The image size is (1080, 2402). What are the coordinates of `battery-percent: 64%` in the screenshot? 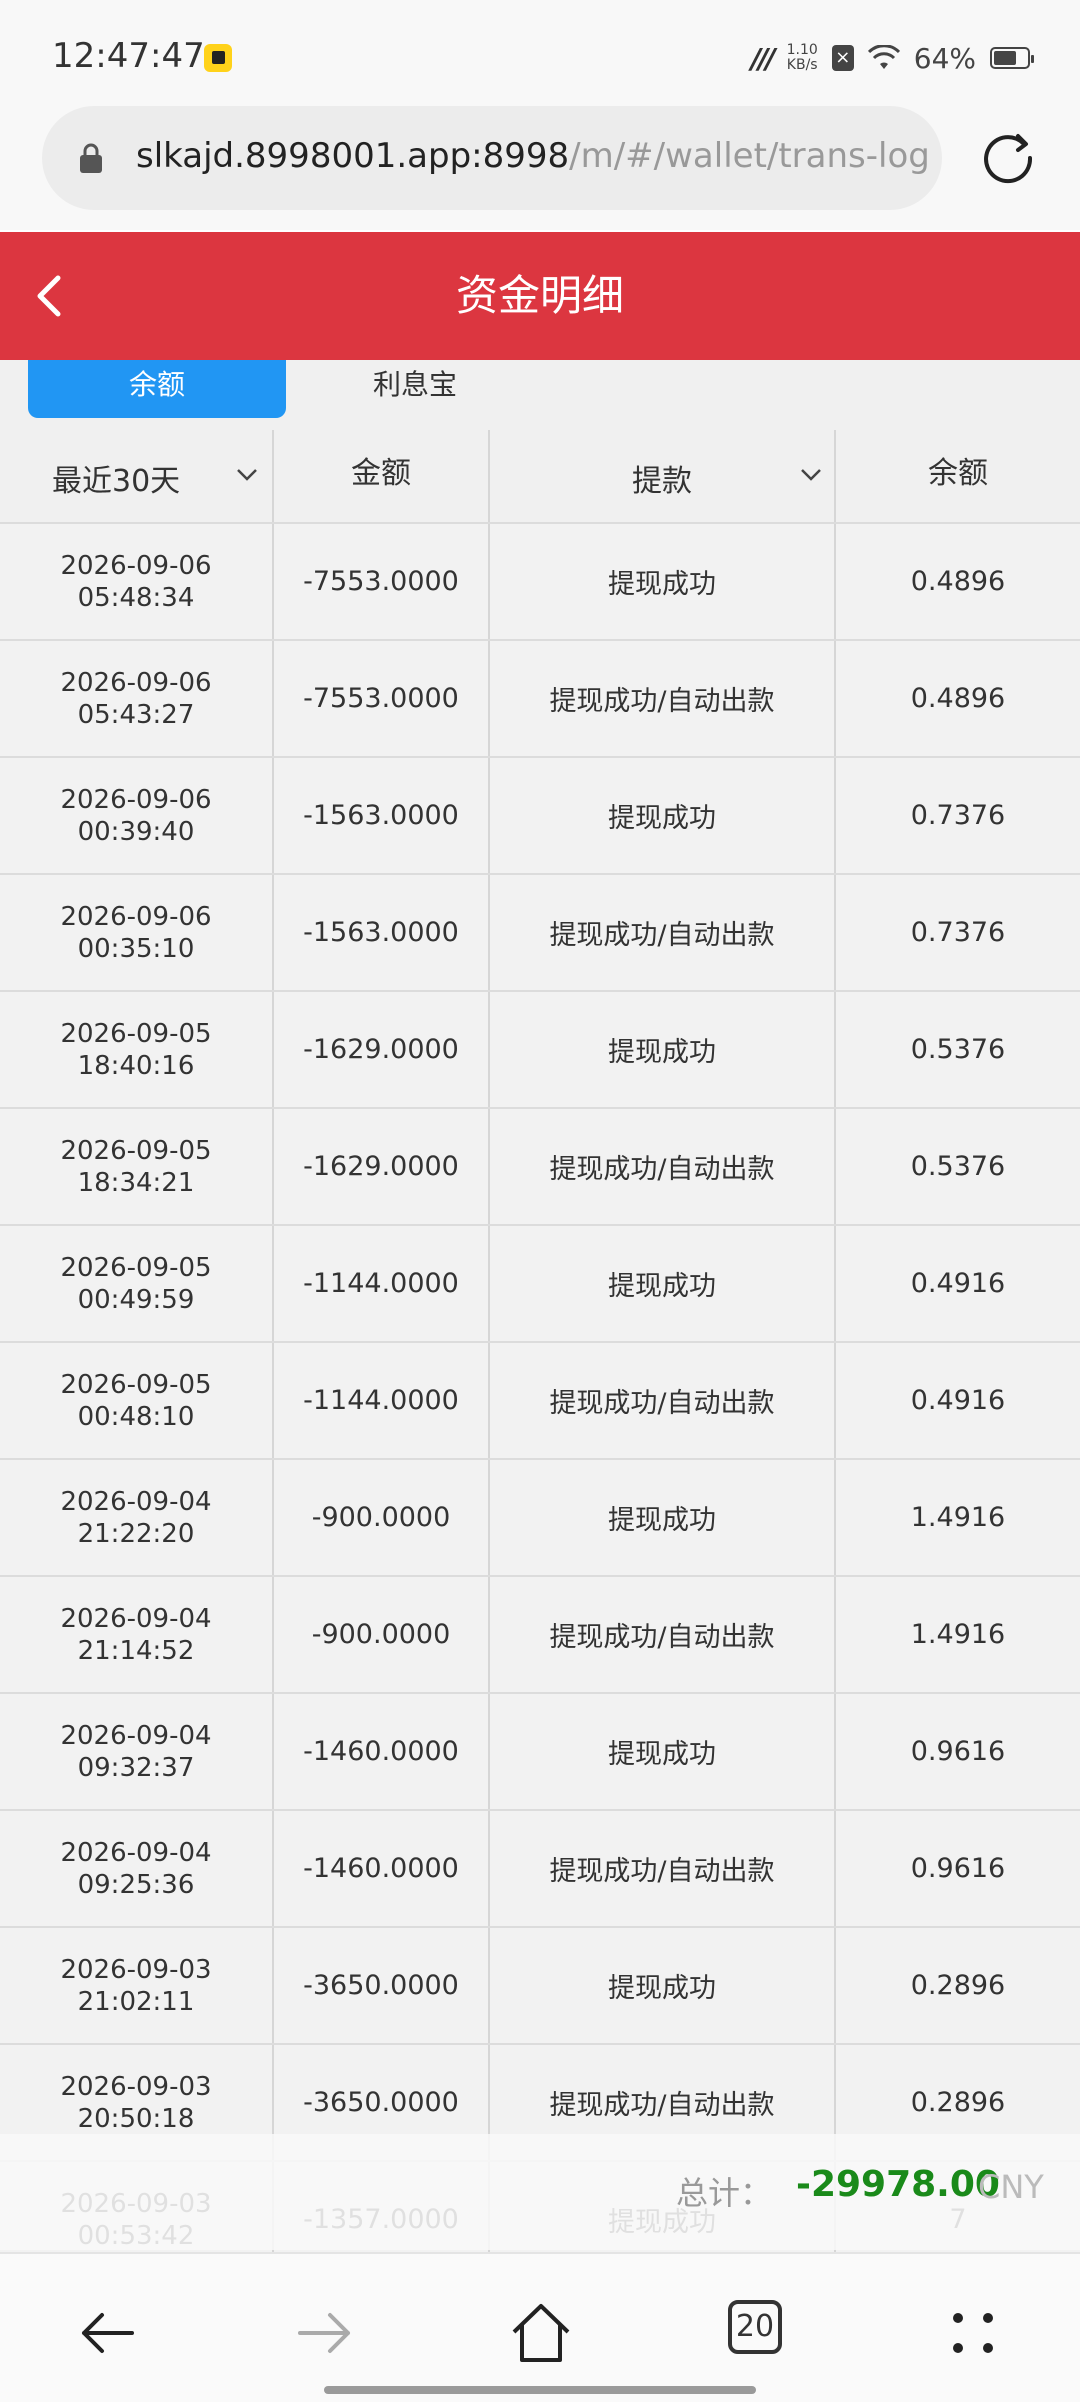 It's located at (944, 58).